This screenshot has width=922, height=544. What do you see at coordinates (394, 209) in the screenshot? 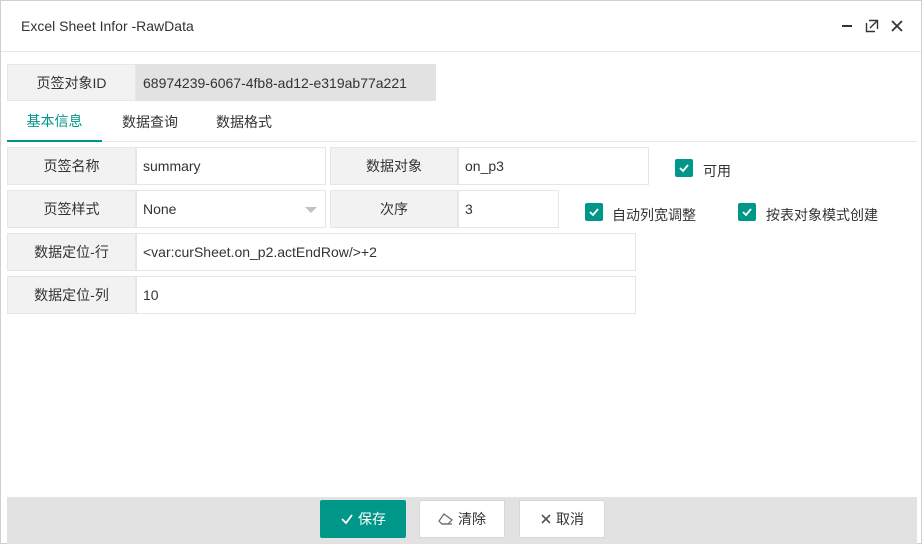
I see `order-label: 次序` at bounding box center [394, 209].